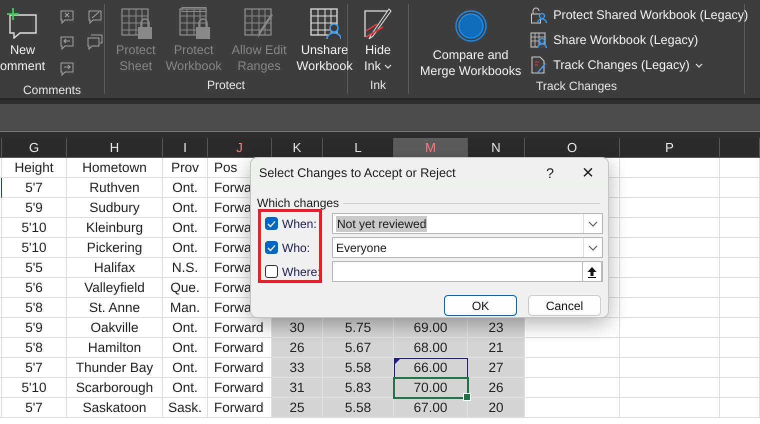 This screenshot has height=424, width=760. What do you see at coordinates (496, 368) in the screenshot?
I see `table-cell: 27` at bounding box center [496, 368].